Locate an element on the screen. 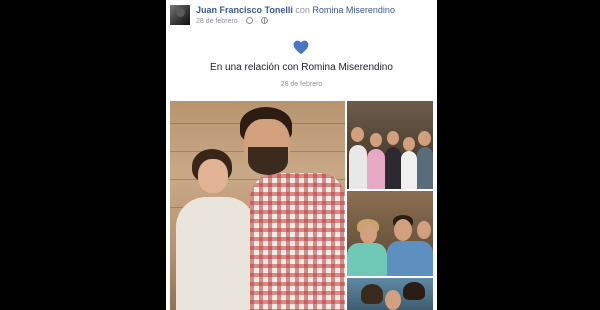 This screenshot has height=310, width=600. with-label: con is located at coordinates (302, 10).